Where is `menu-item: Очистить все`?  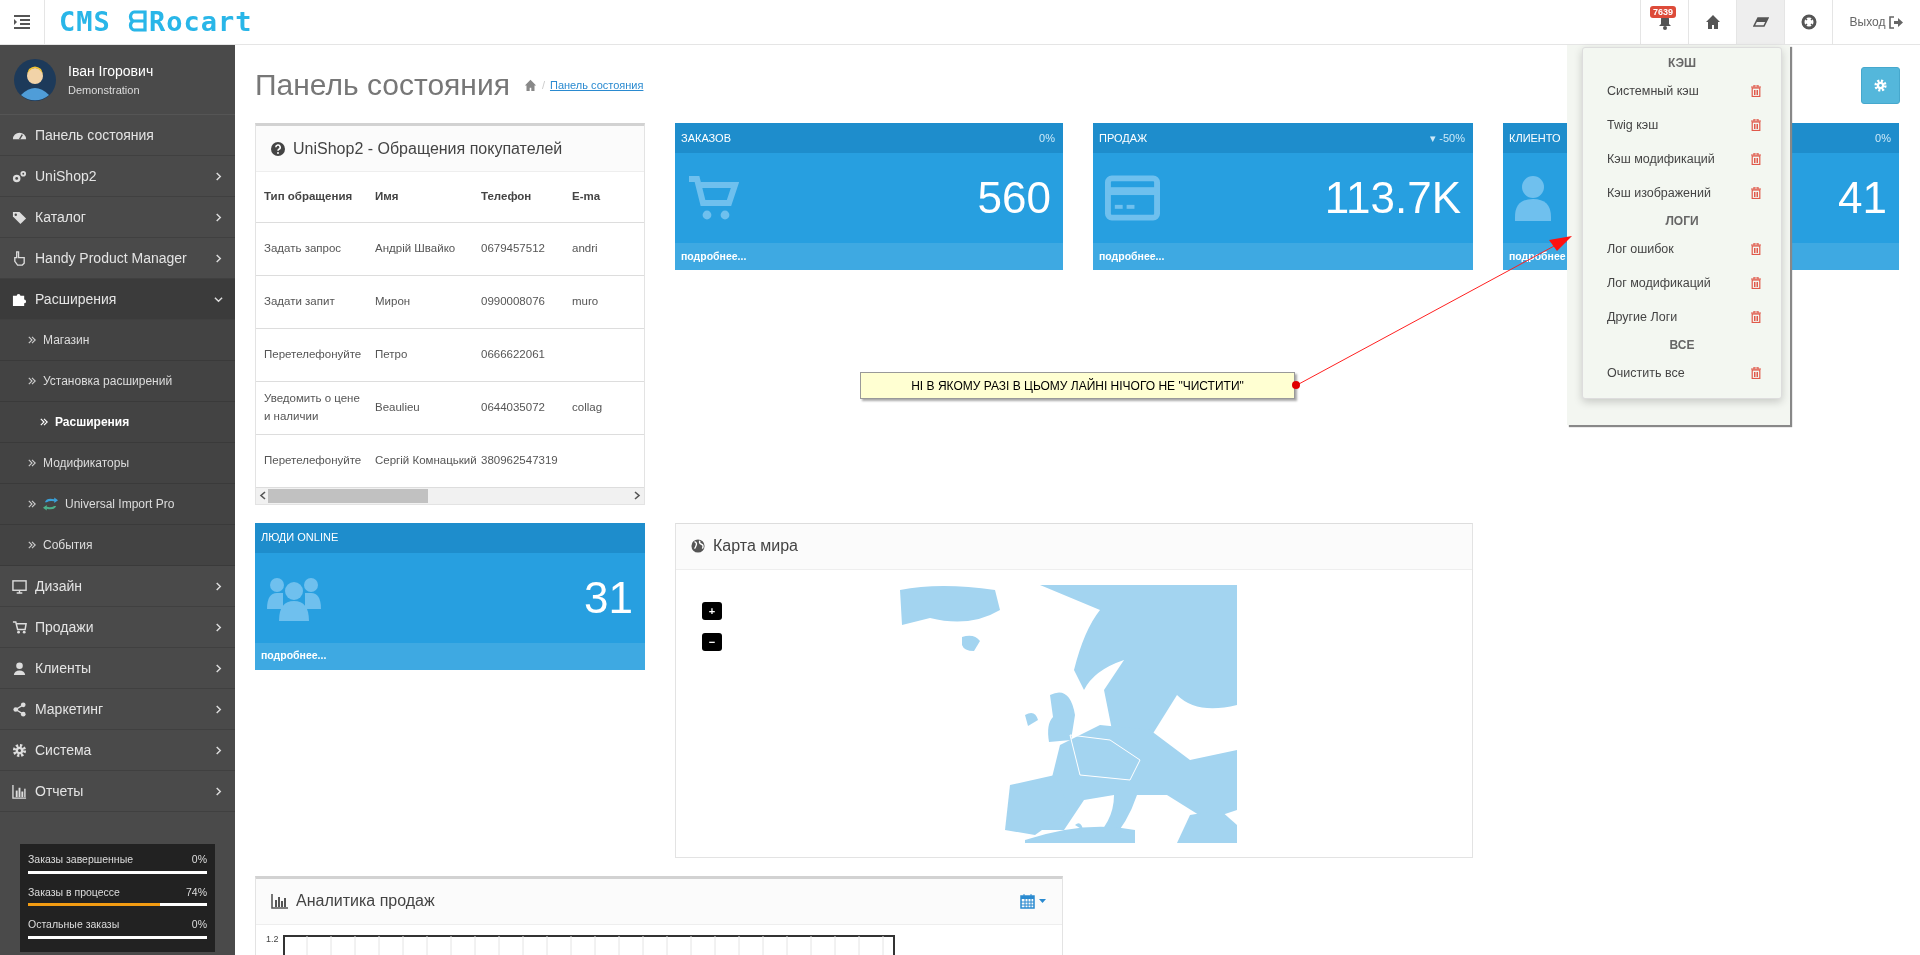
menu-item: Очистить все is located at coordinates (1682, 373).